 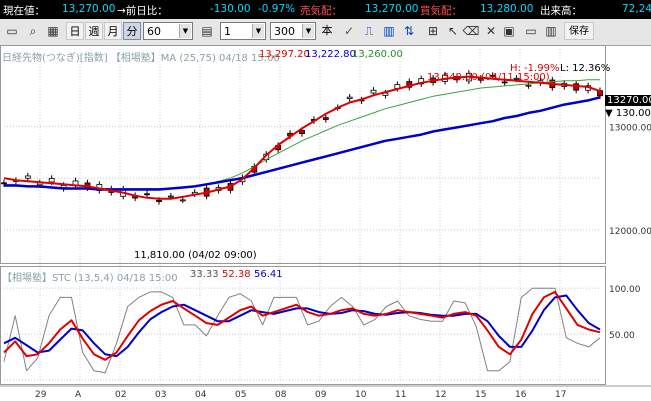 I want to click on stc-tick-label: 50.00, so click(x=622, y=336).